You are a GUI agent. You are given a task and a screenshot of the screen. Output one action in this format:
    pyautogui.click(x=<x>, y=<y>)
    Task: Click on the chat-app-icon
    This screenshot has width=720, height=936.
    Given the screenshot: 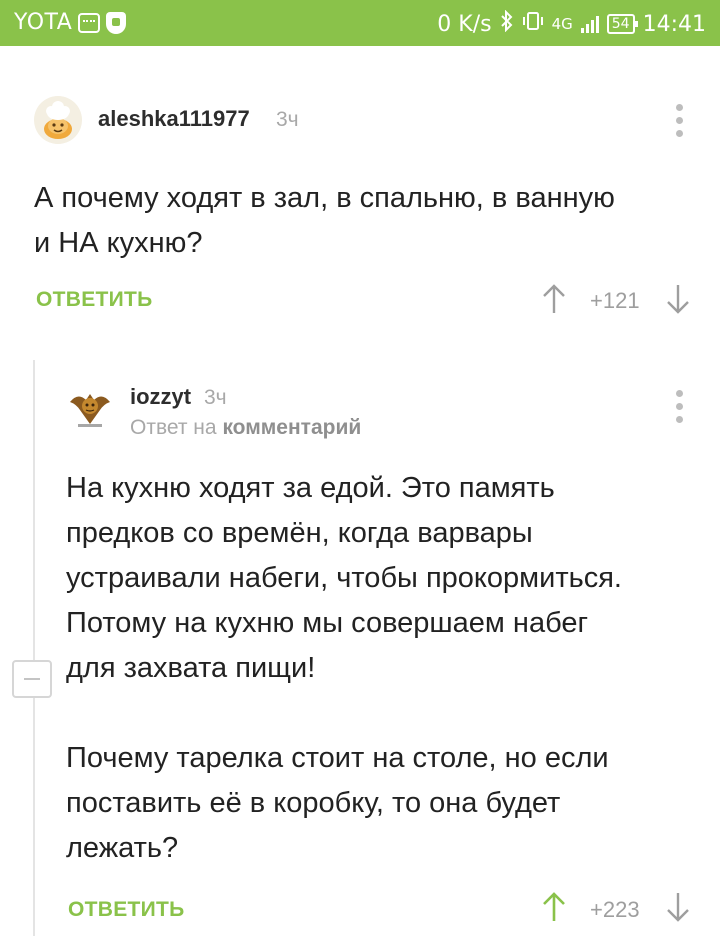 What is the action you would take?
    pyautogui.click(x=89, y=22)
    